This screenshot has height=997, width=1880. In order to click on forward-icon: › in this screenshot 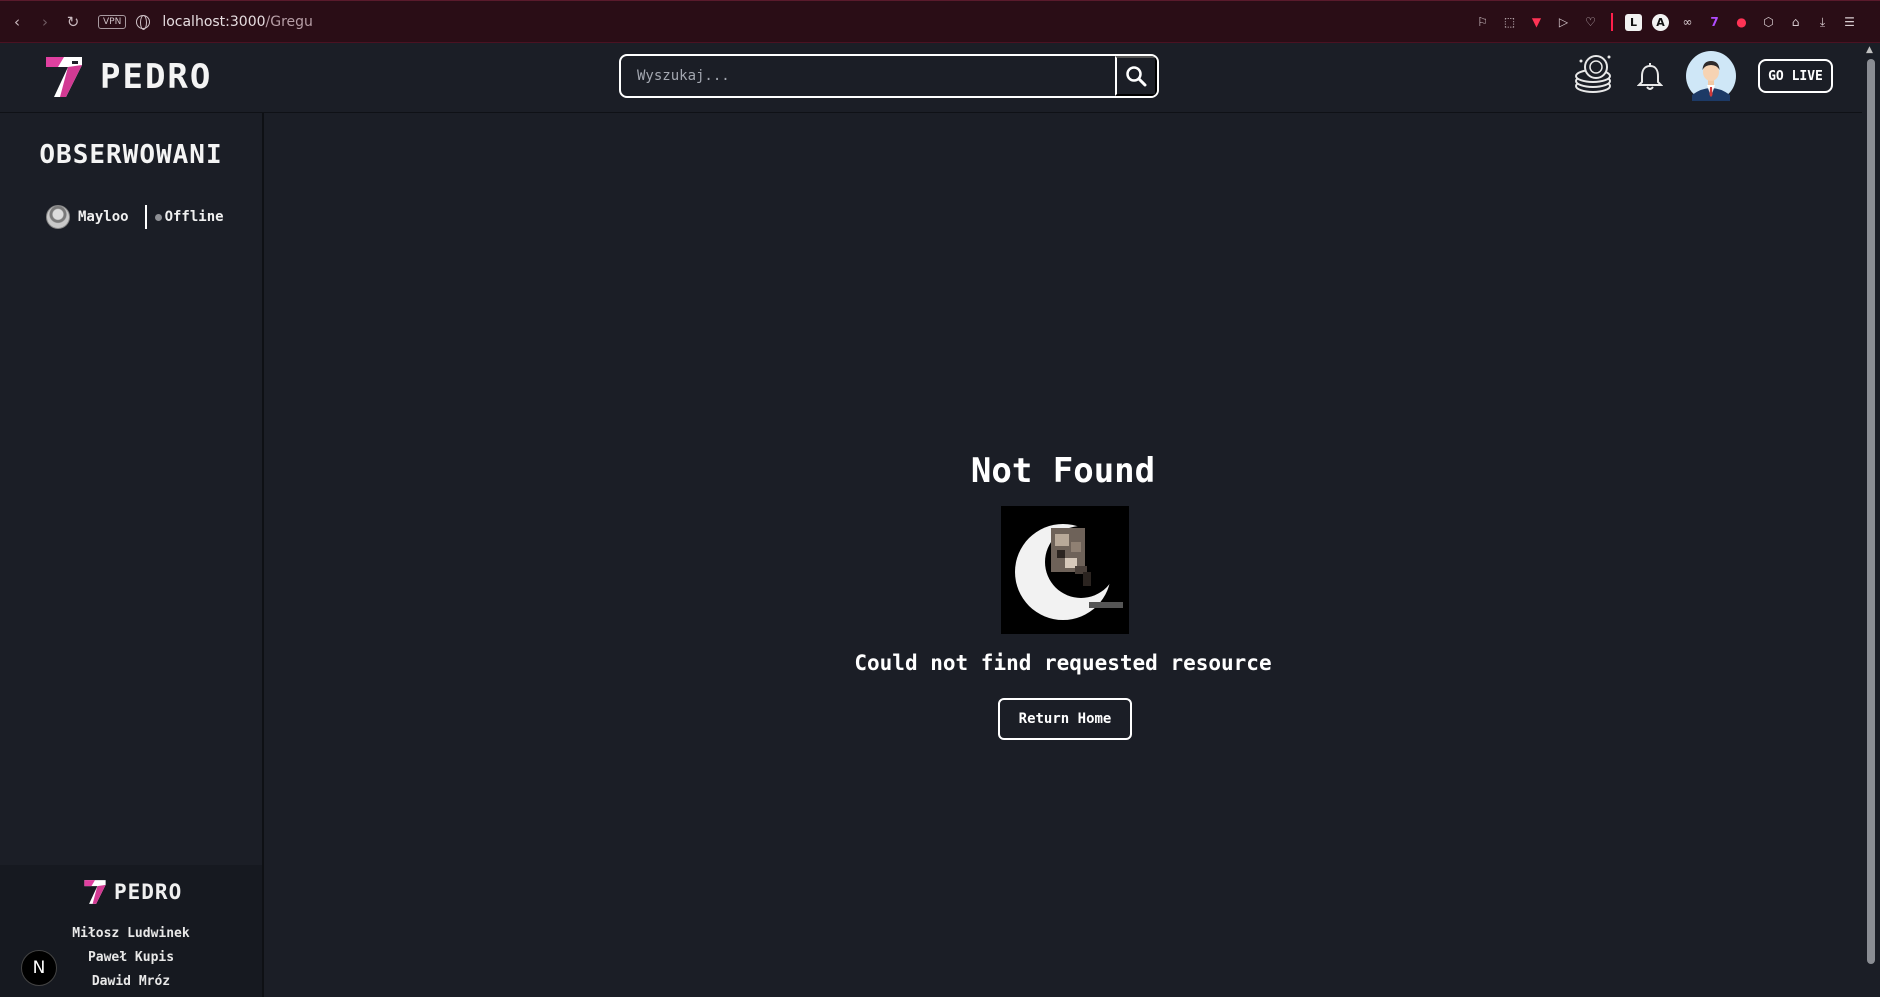, I will do `click(45, 22)`.